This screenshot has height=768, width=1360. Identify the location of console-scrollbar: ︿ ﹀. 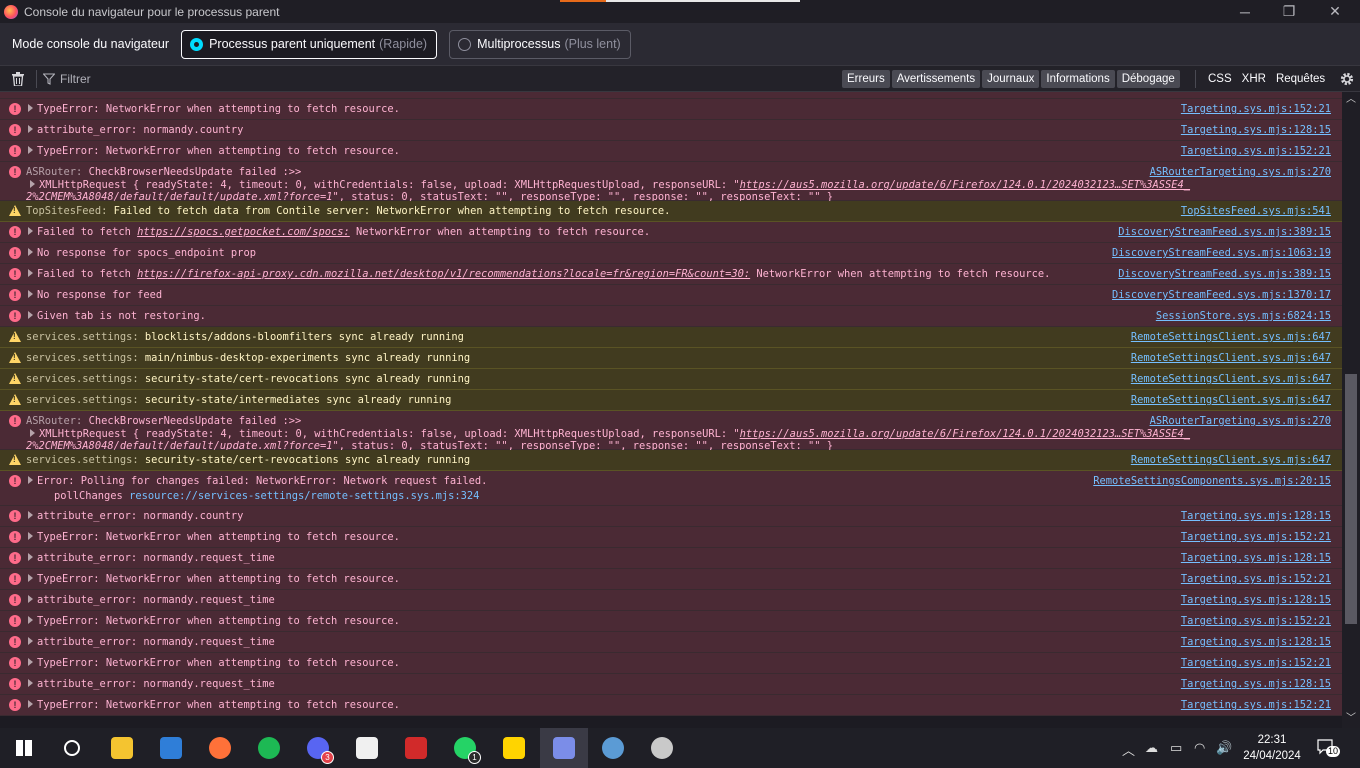
(1351, 413).